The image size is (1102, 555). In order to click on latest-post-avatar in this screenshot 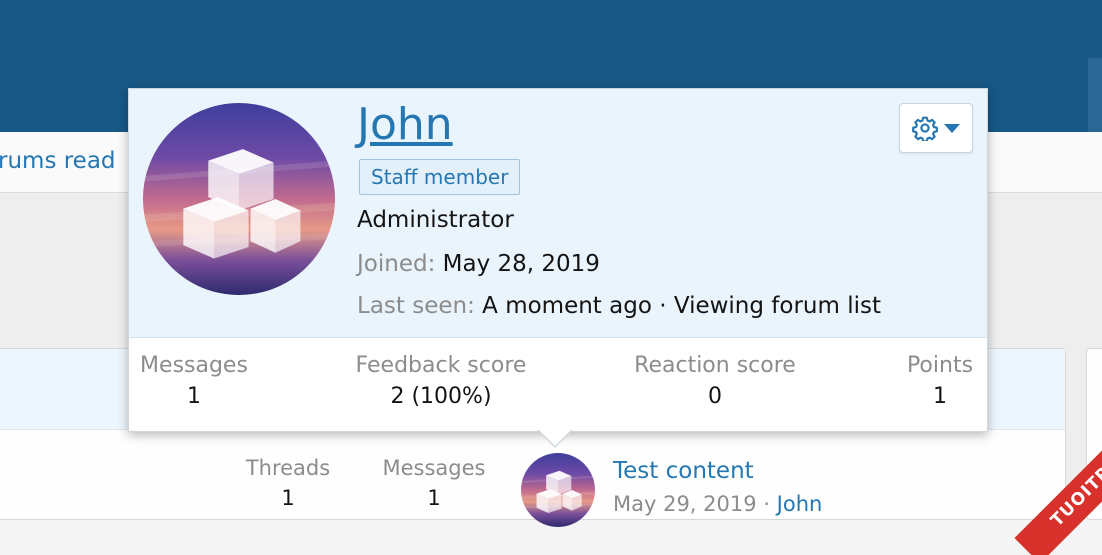, I will do `click(558, 490)`.